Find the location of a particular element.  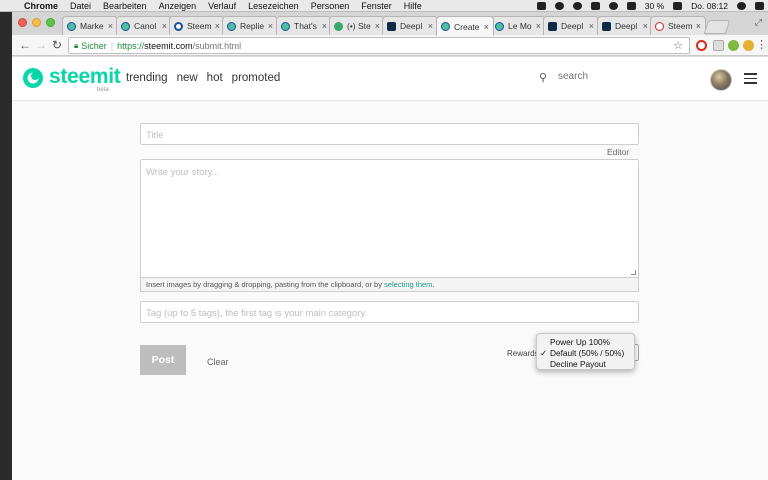

tab-title: Deepl is located at coordinates (411, 26).